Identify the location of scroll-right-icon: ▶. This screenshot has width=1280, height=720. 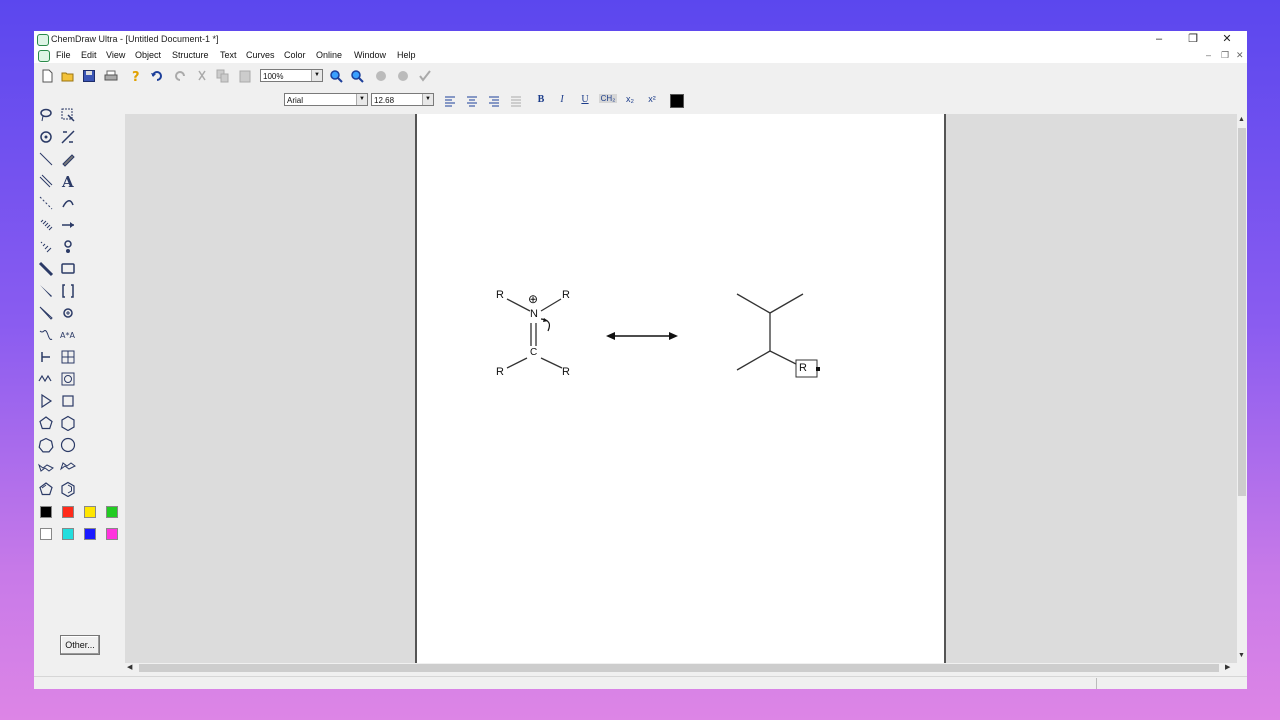
(1227, 667).